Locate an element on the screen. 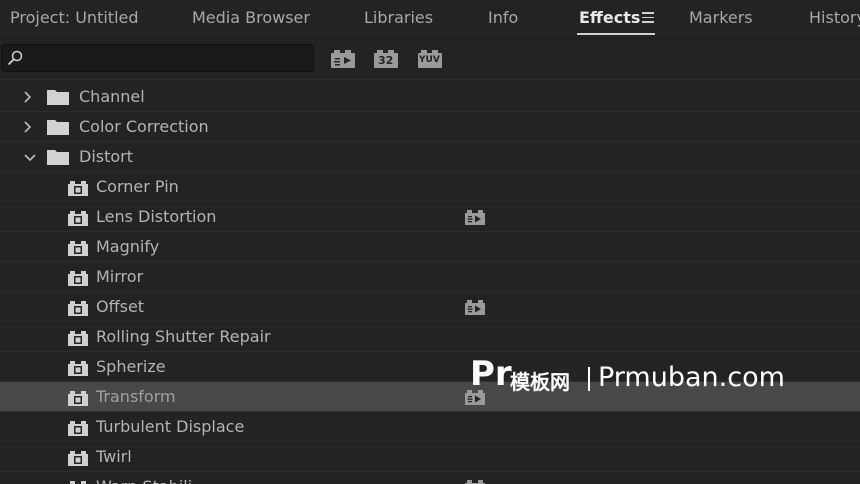 The height and width of the screenshot is (484, 860). effect-label: Rolling Shutter Repair is located at coordinates (183, 336).